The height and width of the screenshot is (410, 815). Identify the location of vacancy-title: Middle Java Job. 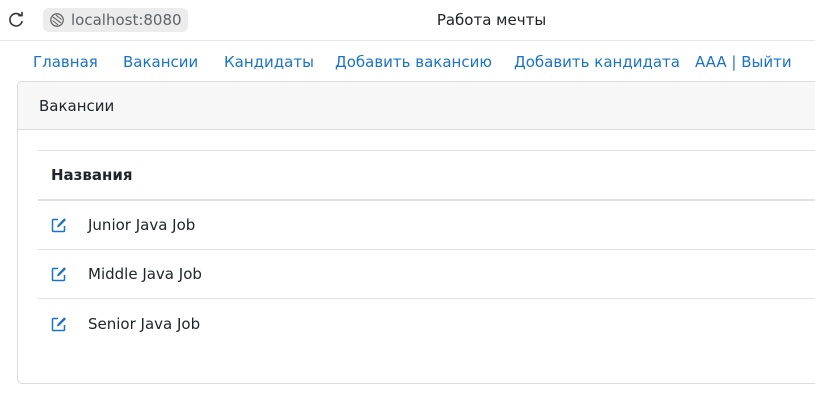
(145, 274).